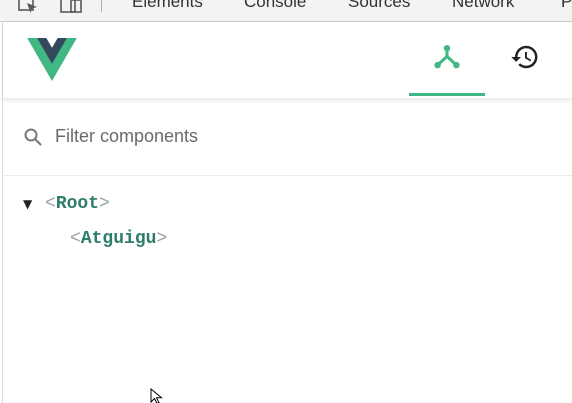  Describe the element at coordinates (29, 10) in the screenshot. I see `inspect-element-icon` at that location.